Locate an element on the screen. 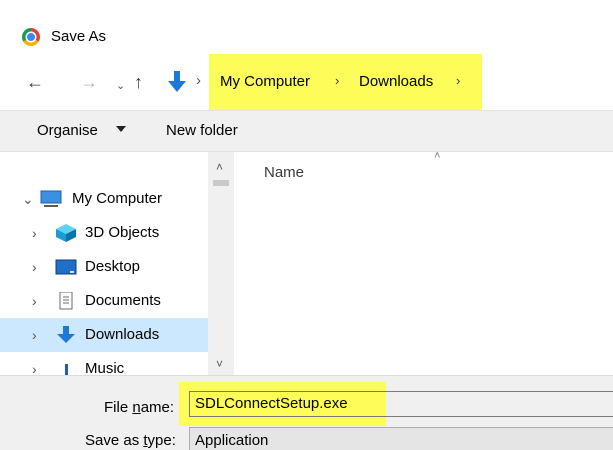 The width and height of the screenshot is (613, 450). file-name-value: SDLConnectSetup.exe is located at coordinates (271, 403).